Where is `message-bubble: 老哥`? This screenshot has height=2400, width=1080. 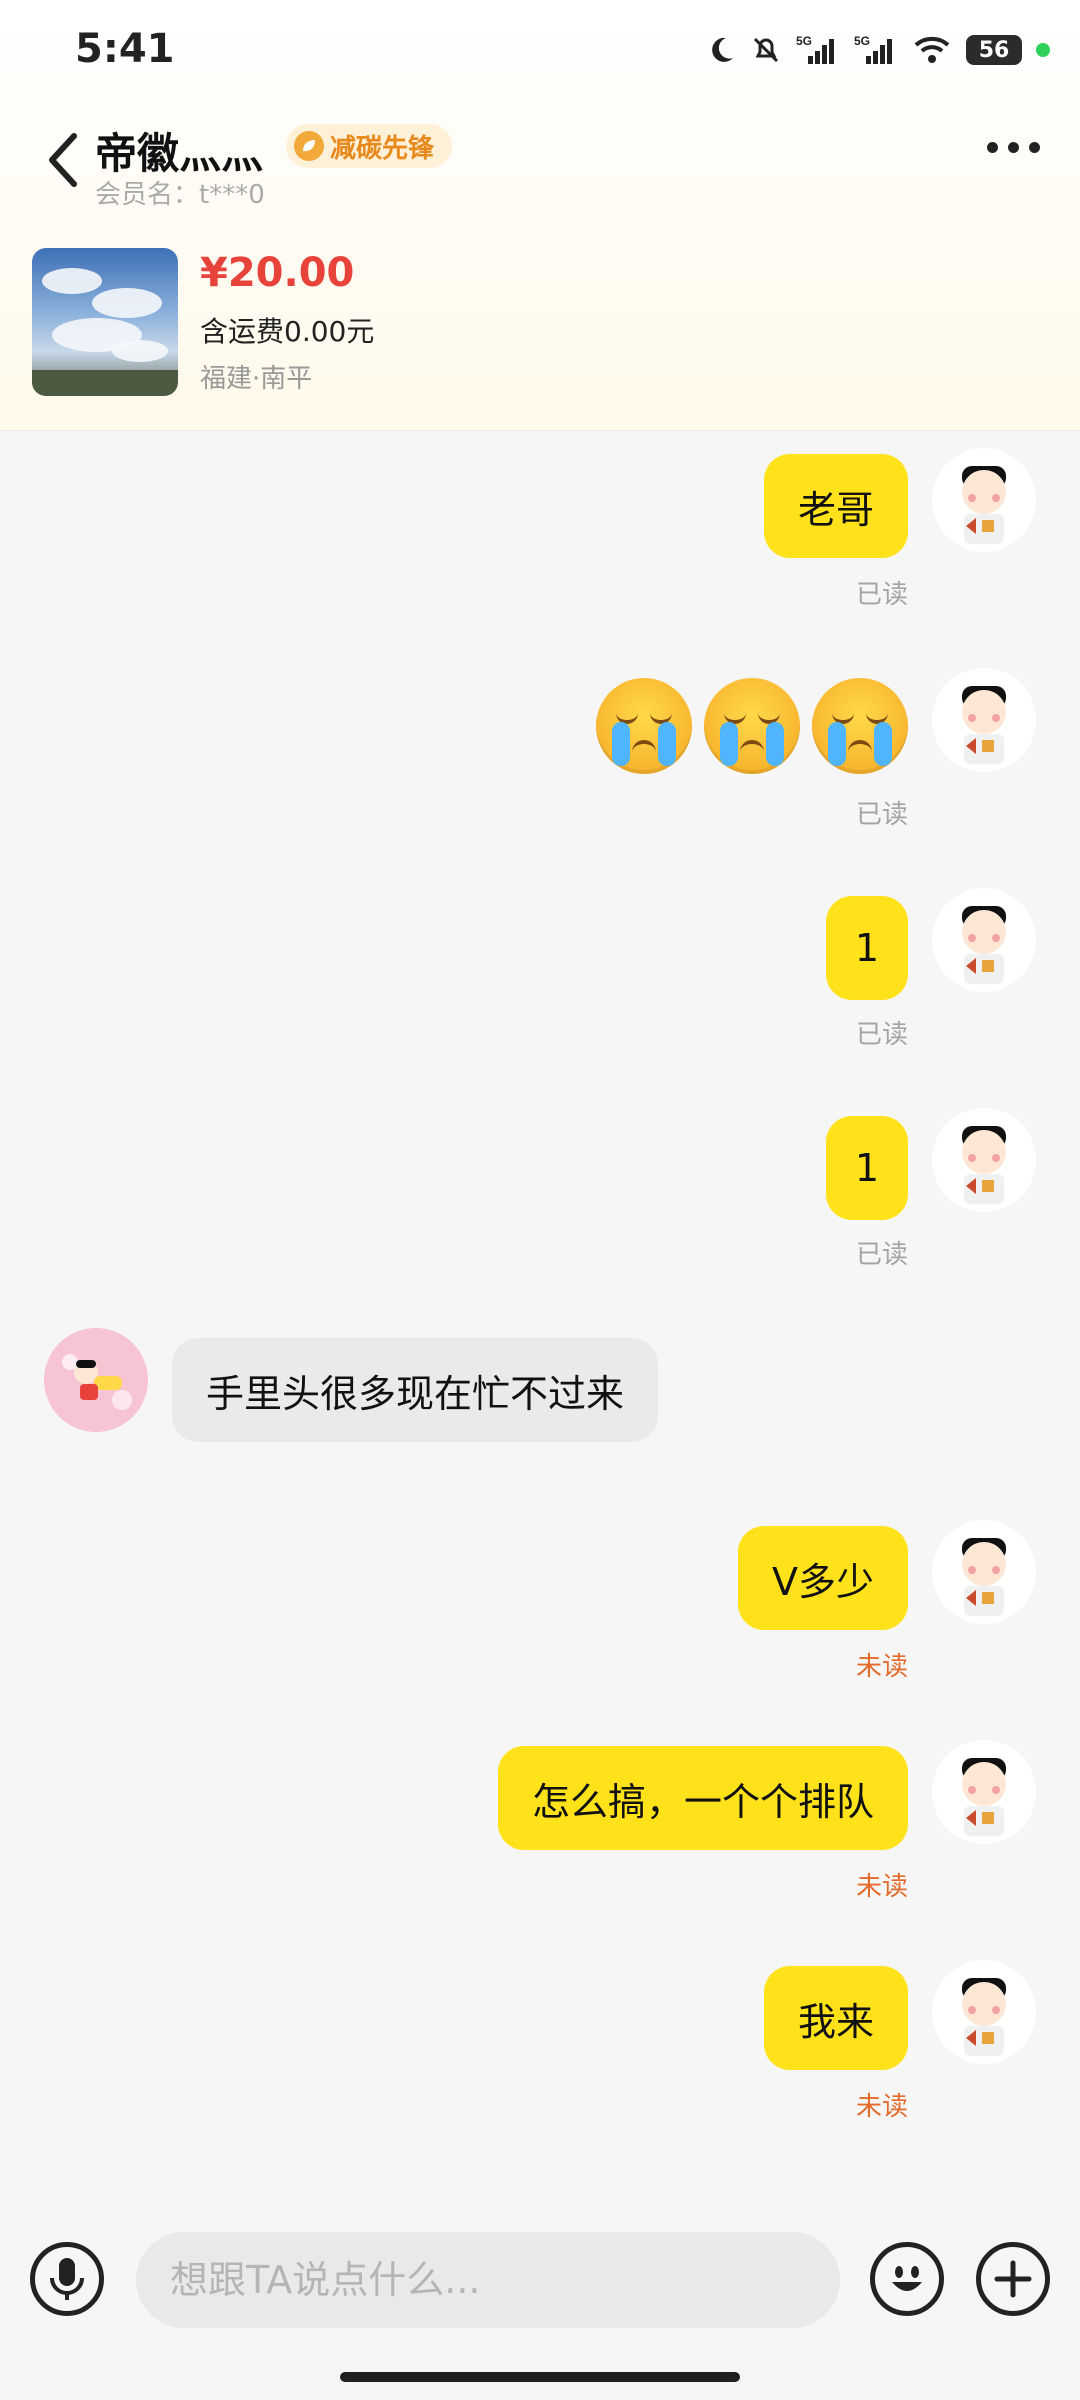
message-bubble: 老哥 is located at coordinates (835, 506).